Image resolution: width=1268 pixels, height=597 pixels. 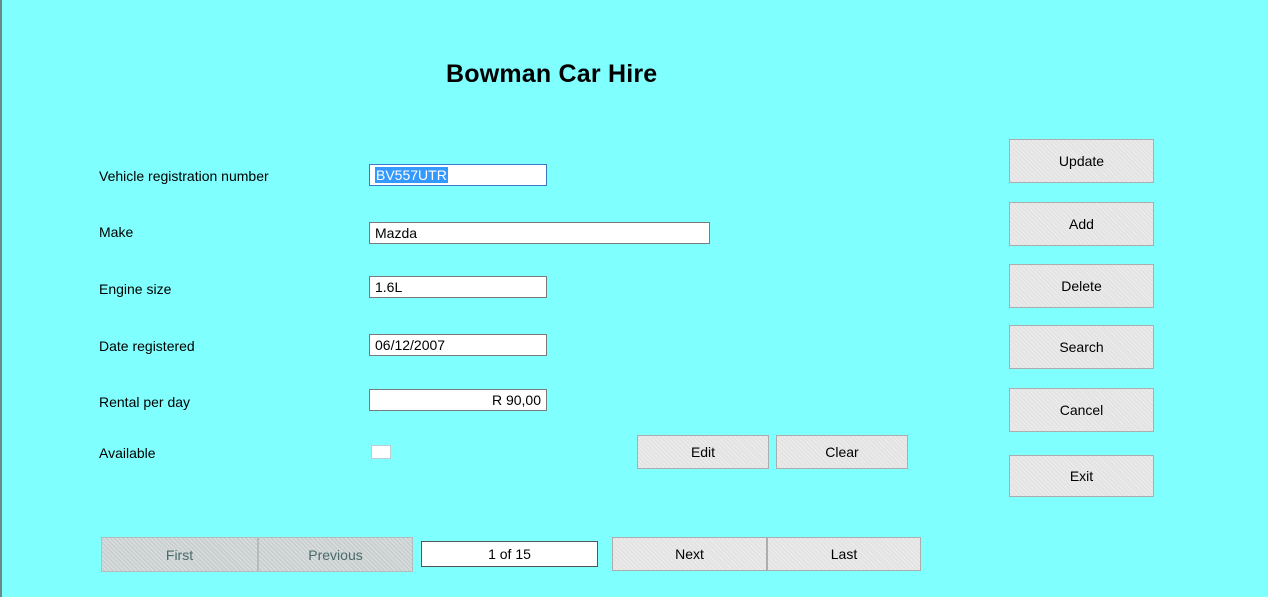 What do you see at coordinates (703, 452) in the screenshot?
I see `edit-button: Edit` at bounding box center [703, 452].